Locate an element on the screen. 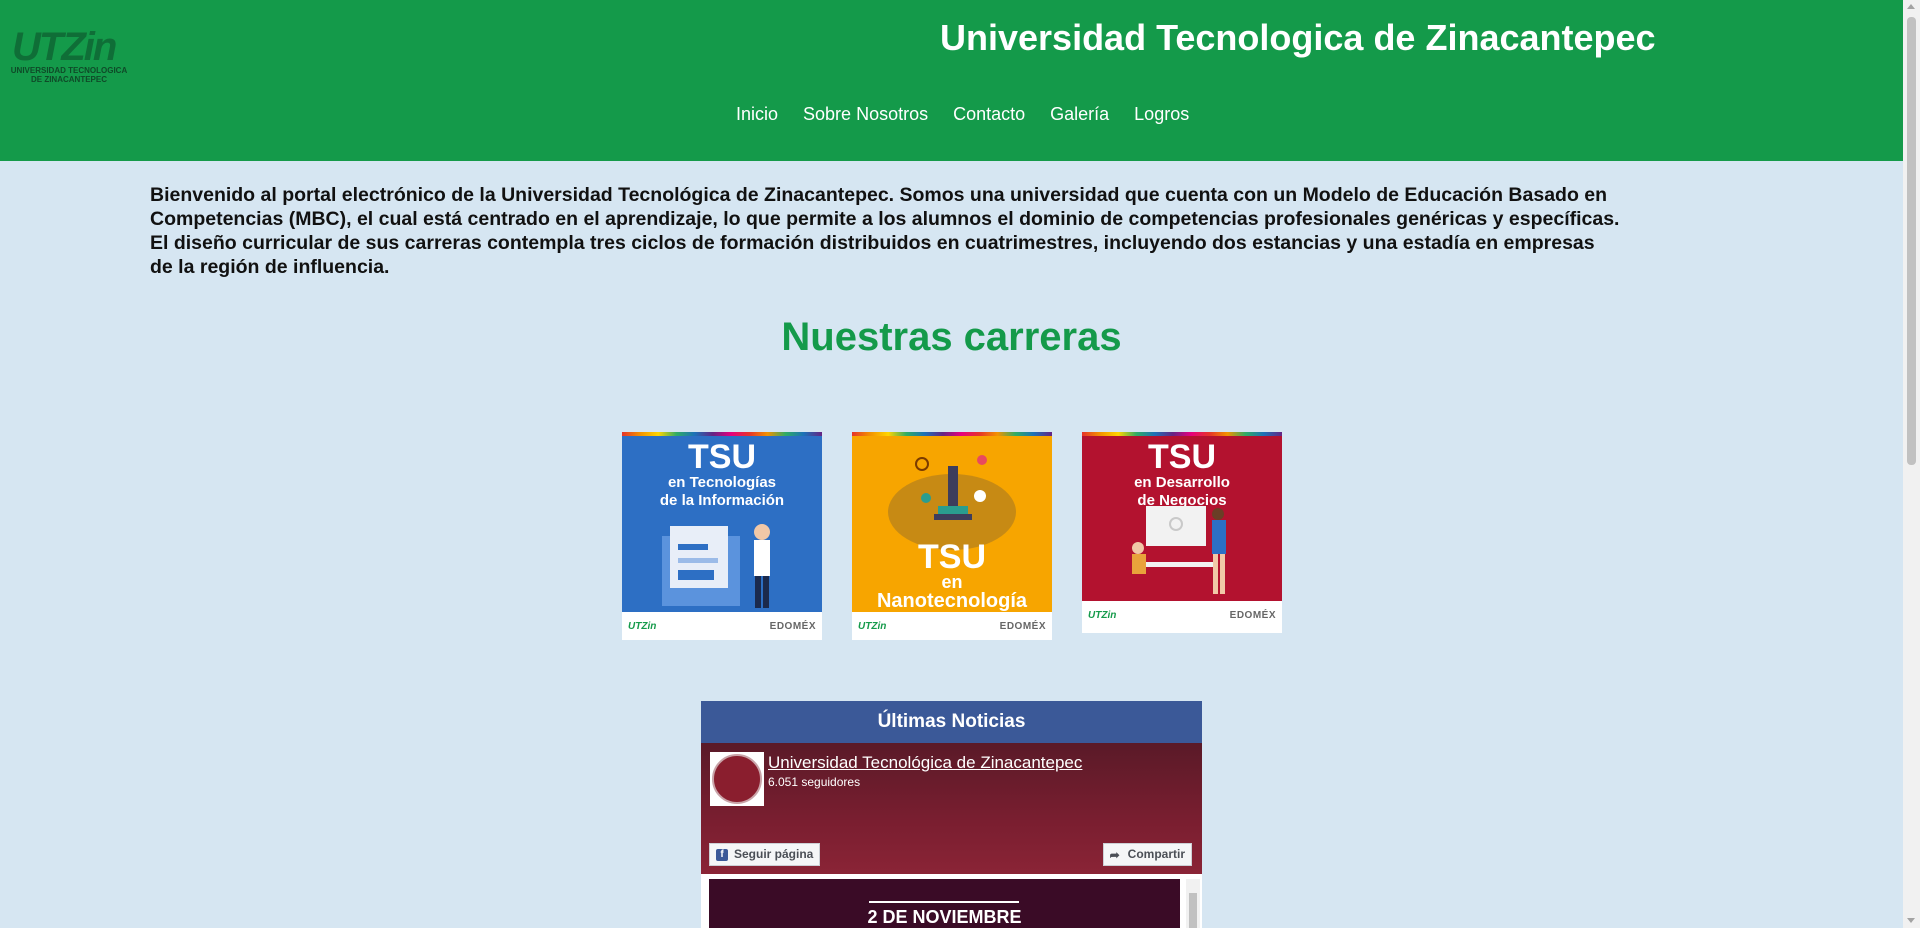 The image size is (1920, 928). career-art: TSU en Tecnologías de la Información is located at coordinates (722, 524).